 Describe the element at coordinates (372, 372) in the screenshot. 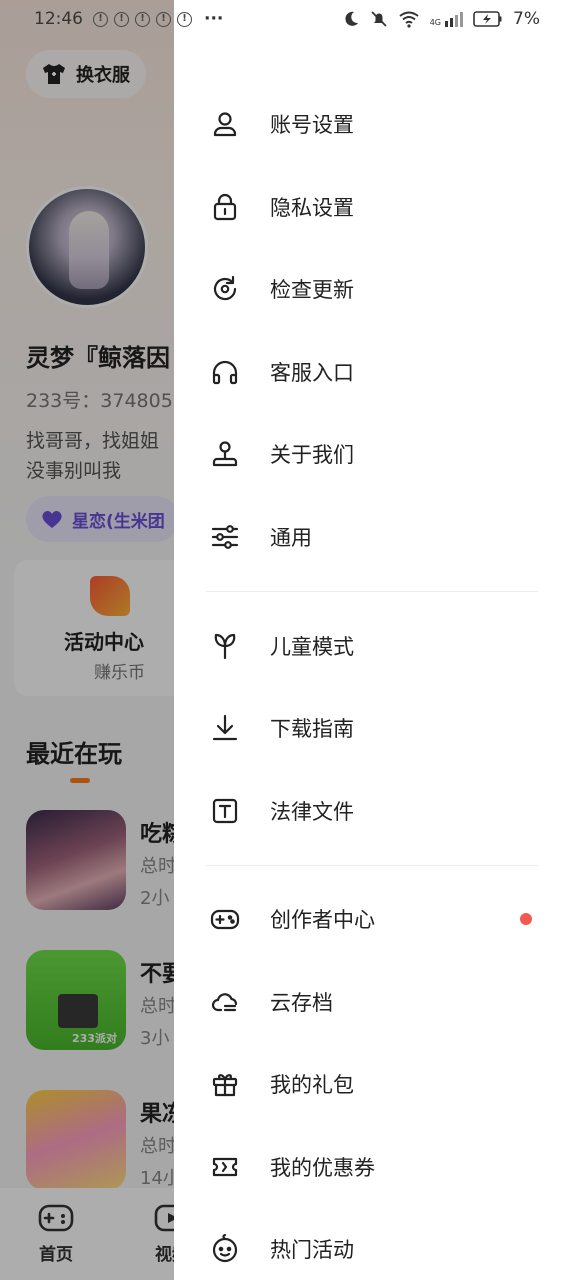

I see `menu-item-customer-service: 客服入口` at that location.